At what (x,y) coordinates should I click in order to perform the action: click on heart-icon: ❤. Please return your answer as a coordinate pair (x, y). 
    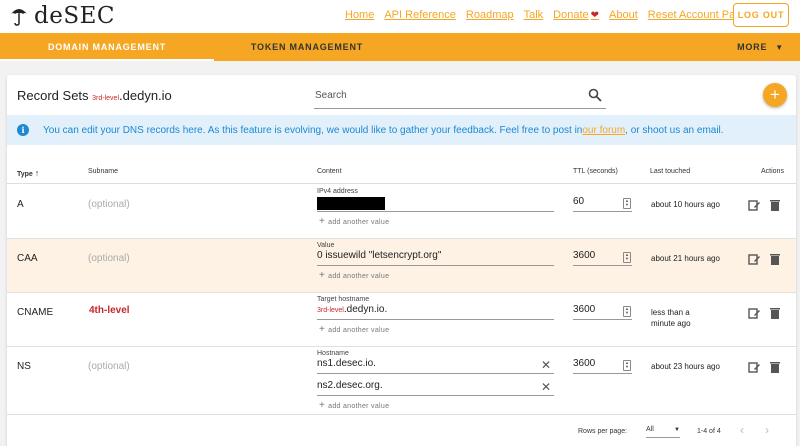
    Looking at the image, I should click on (595, 15).